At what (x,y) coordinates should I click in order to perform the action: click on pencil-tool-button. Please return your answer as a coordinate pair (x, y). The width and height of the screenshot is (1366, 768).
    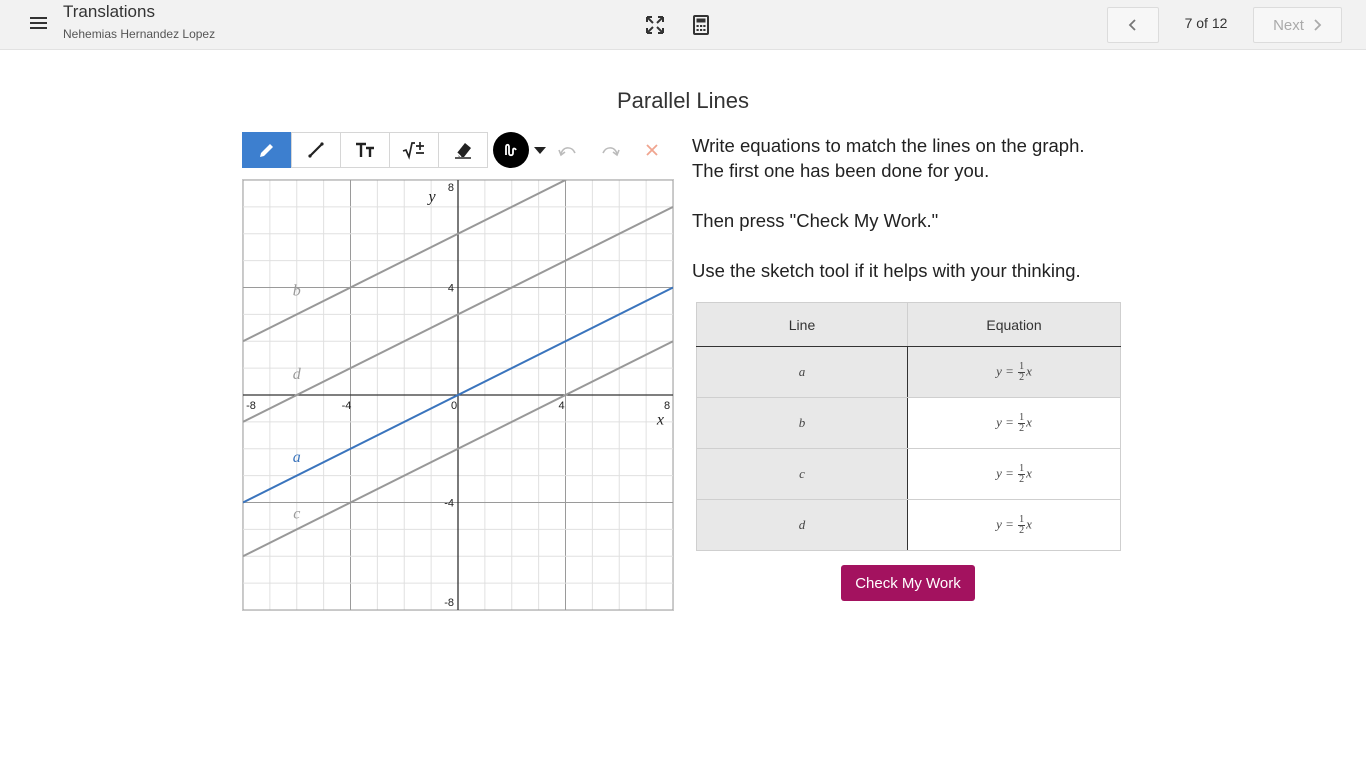
    Looking at the image, I should click on (267, 150).